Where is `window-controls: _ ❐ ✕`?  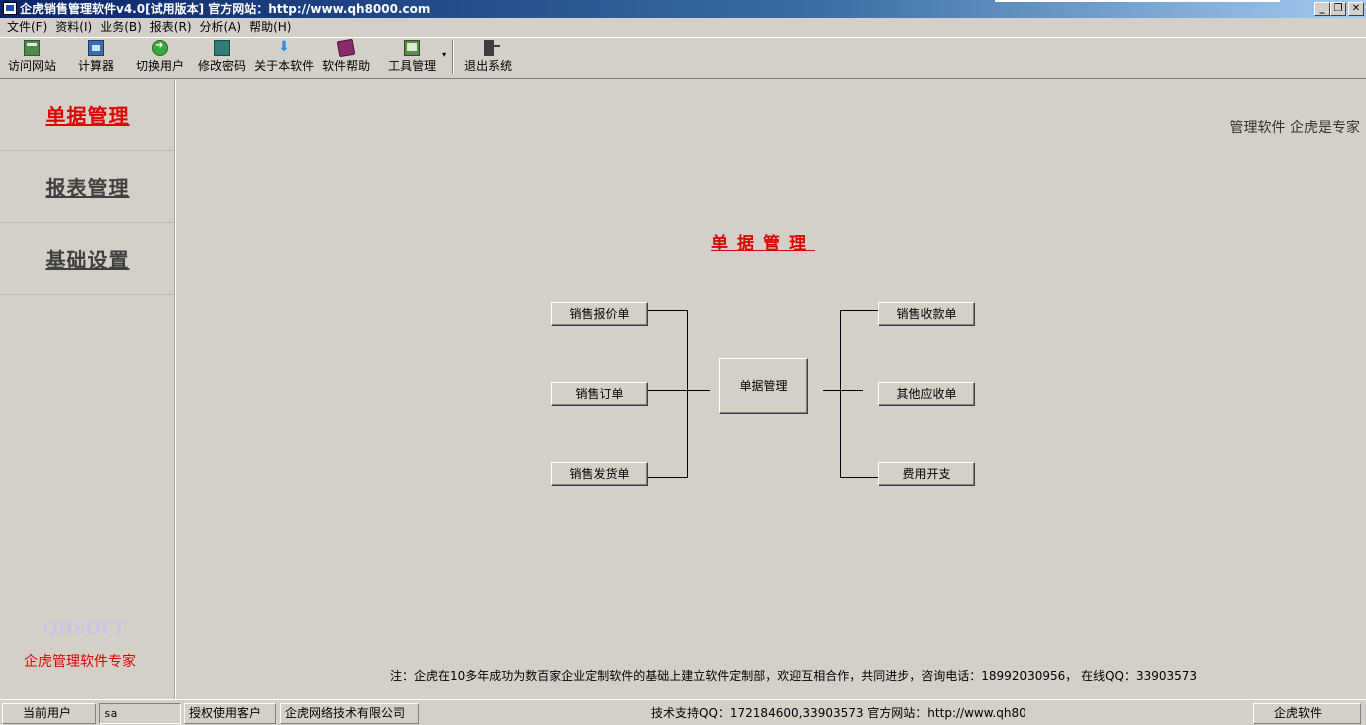
window-controls: _ ❐ ✕ is located at coordinates (1339, 9).